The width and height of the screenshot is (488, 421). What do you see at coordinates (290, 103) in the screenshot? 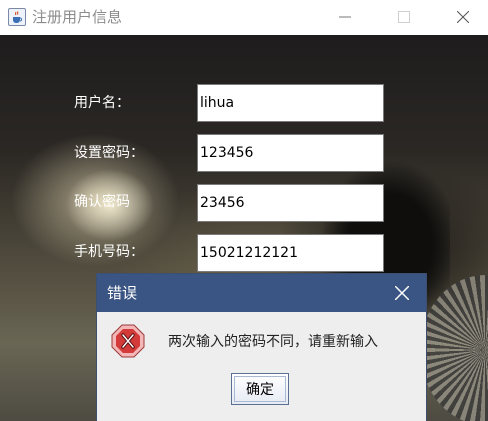
I see `username-field` at bounding box center [290, 103].